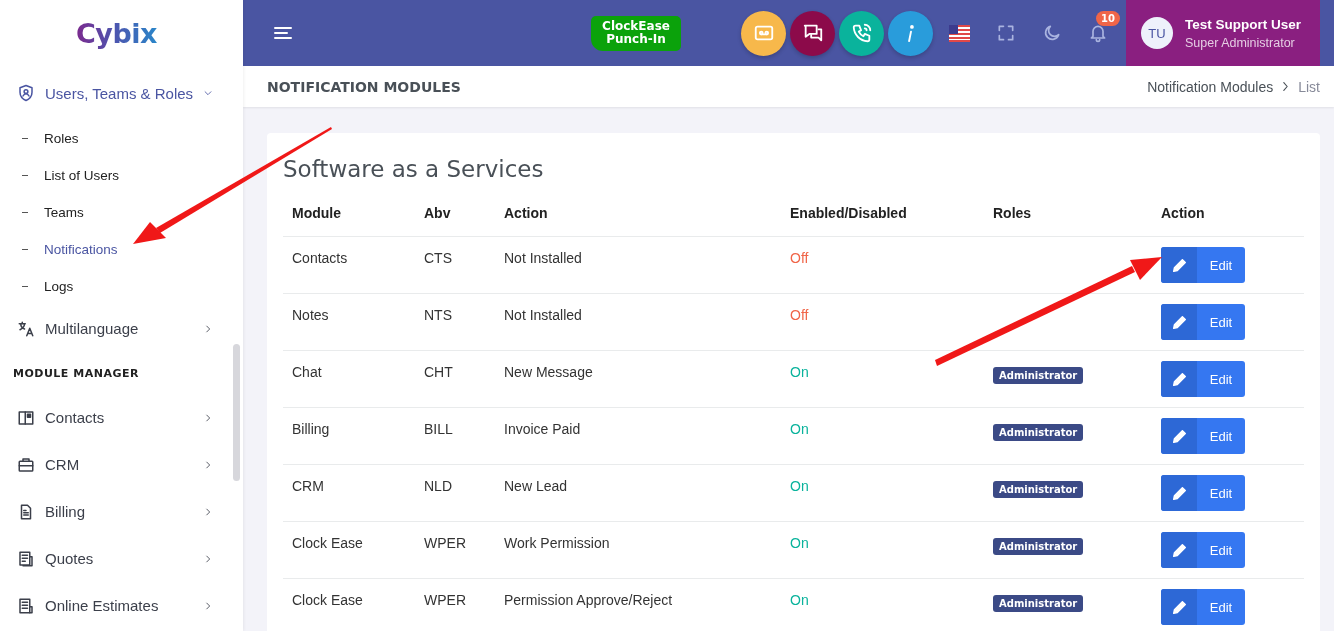 The height and width of the screenshot is (631, 1334). Describe the element at coordinates (26, 417) in the screenshot. I see `panel-icon` at that location.